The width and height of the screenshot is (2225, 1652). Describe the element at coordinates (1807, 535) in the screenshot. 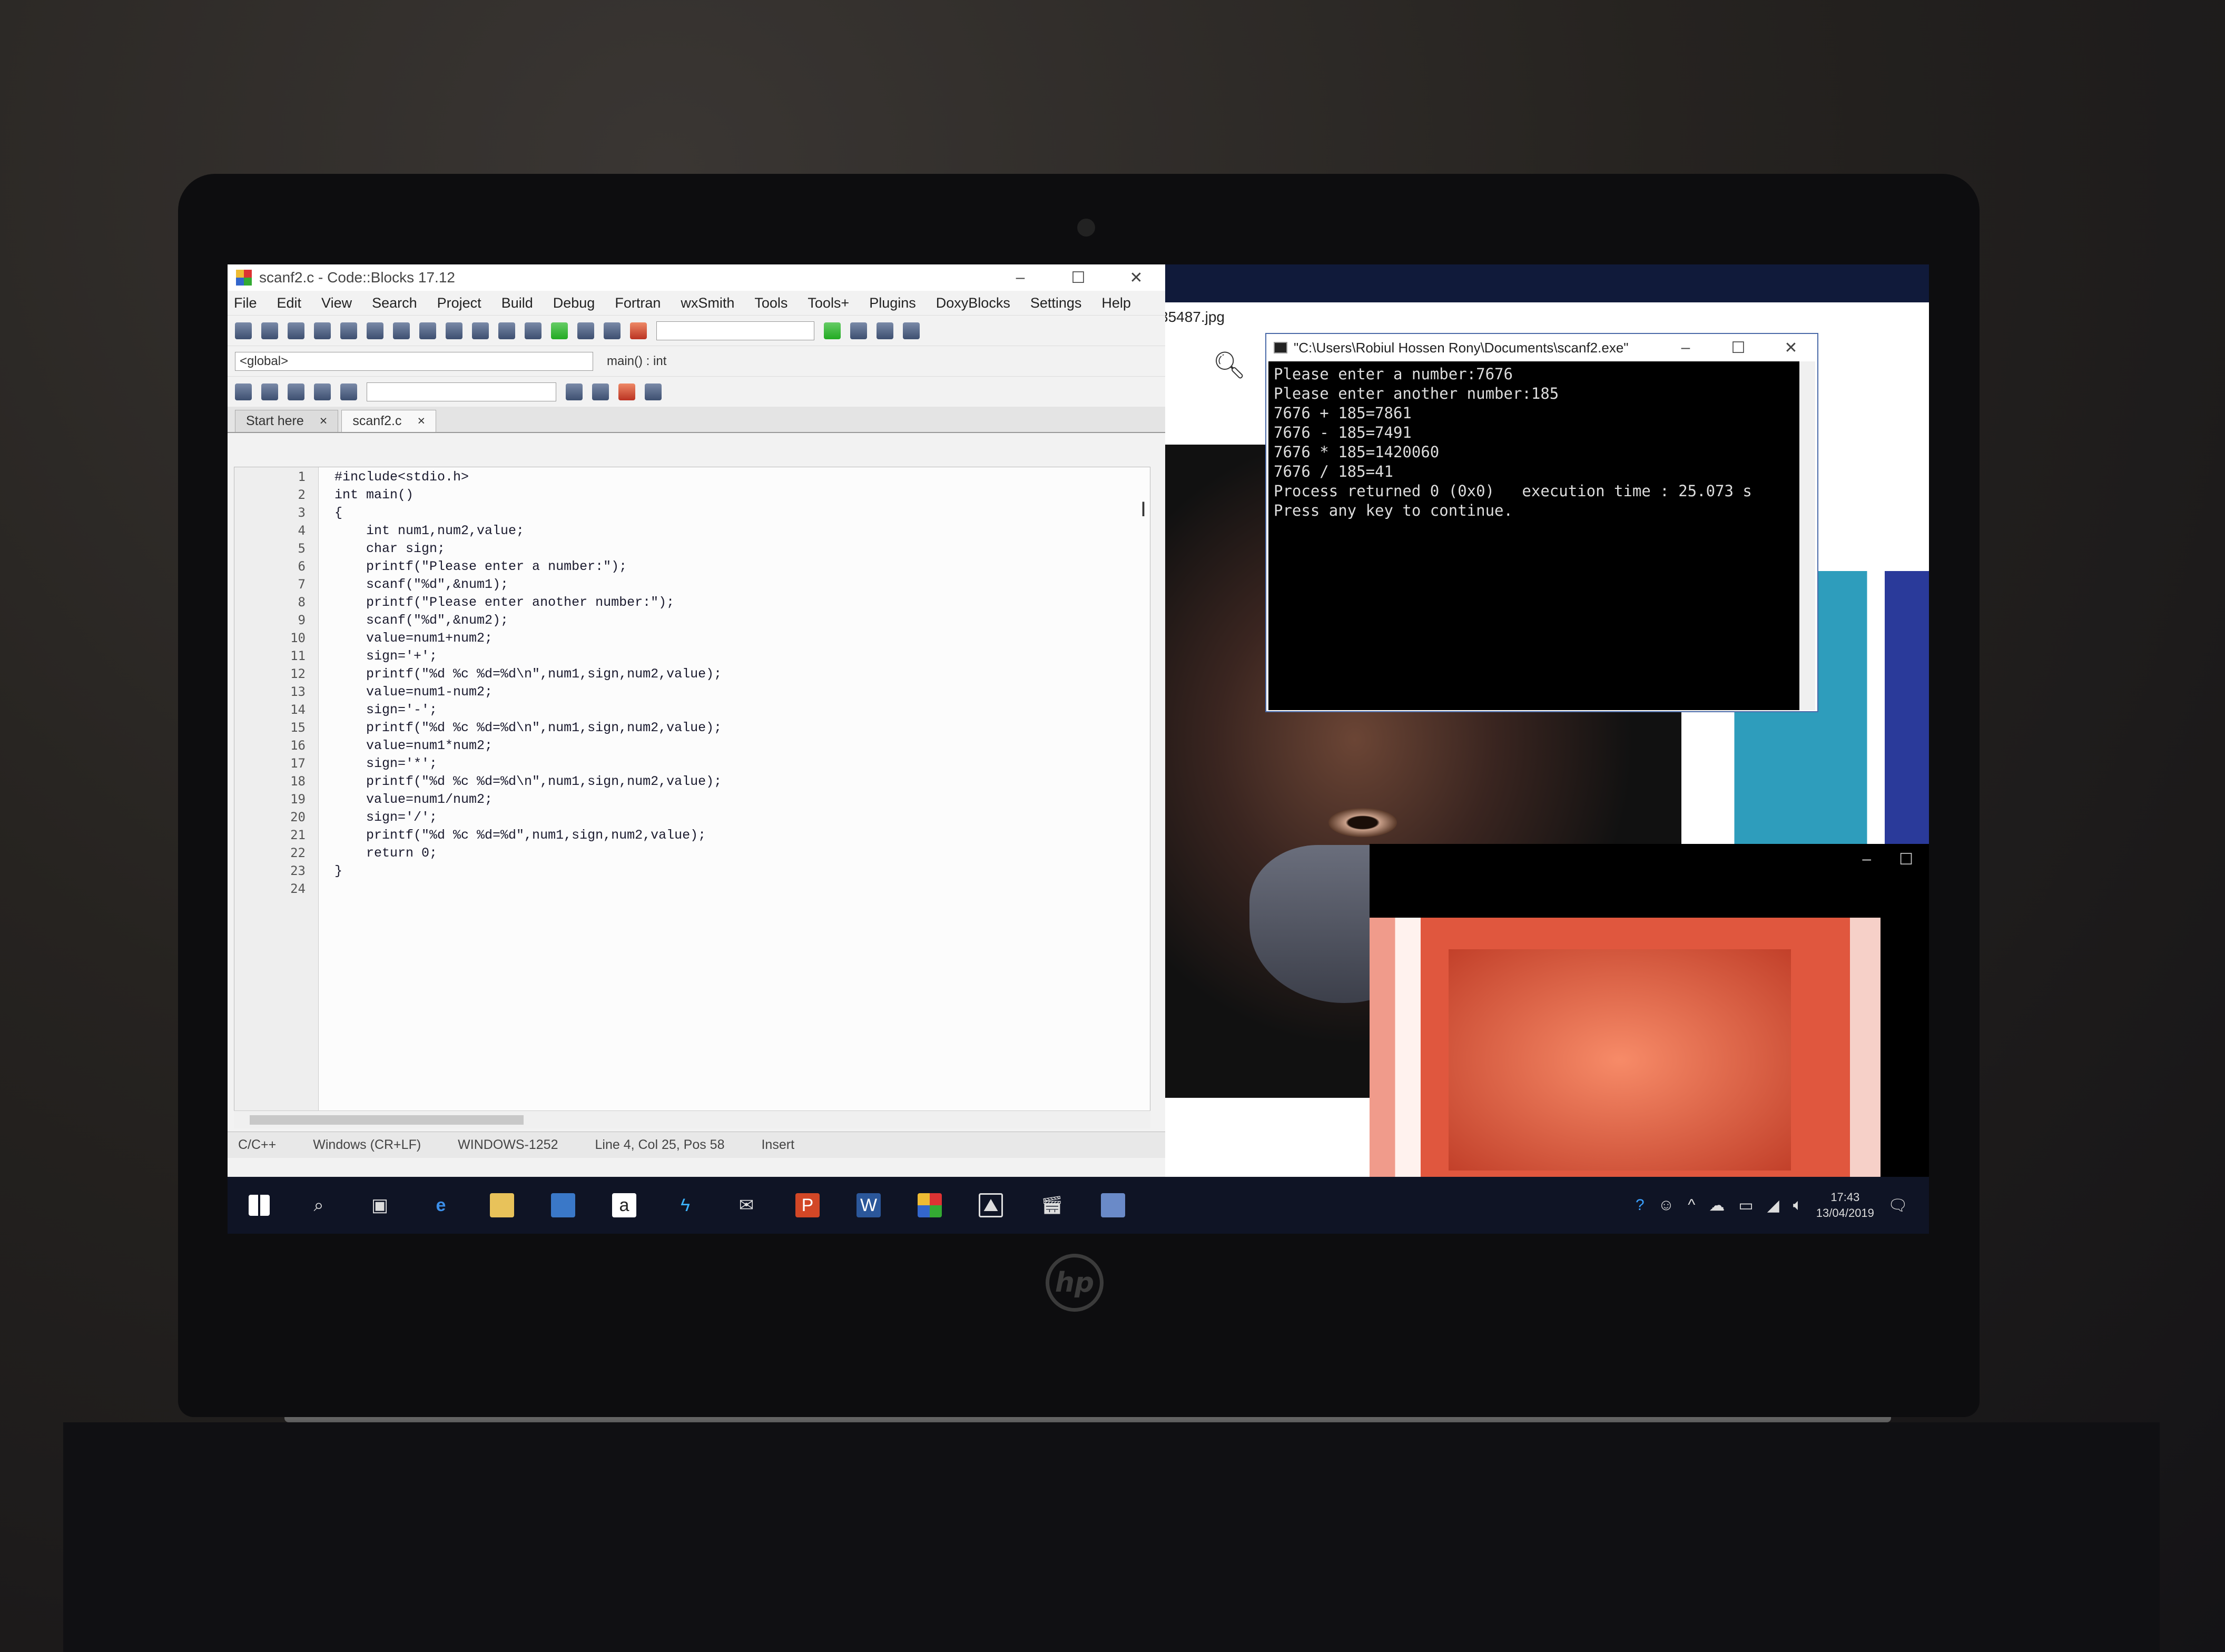

I see `console-scrollbar` at that location.